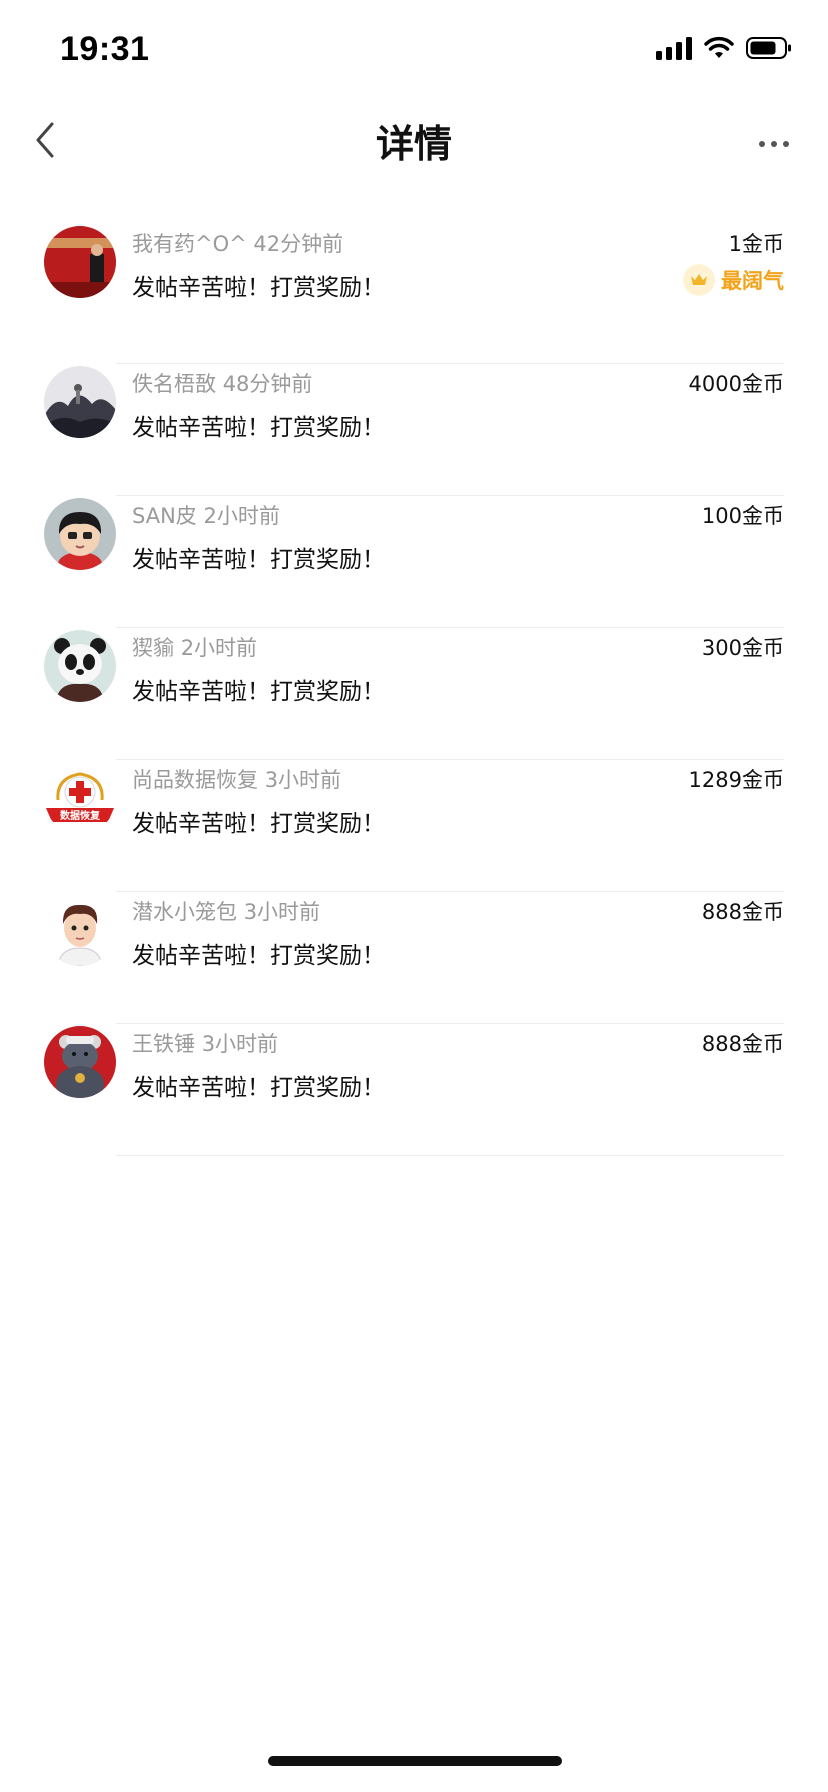  I want to click on red-photo-avatar, so click(80, 262).